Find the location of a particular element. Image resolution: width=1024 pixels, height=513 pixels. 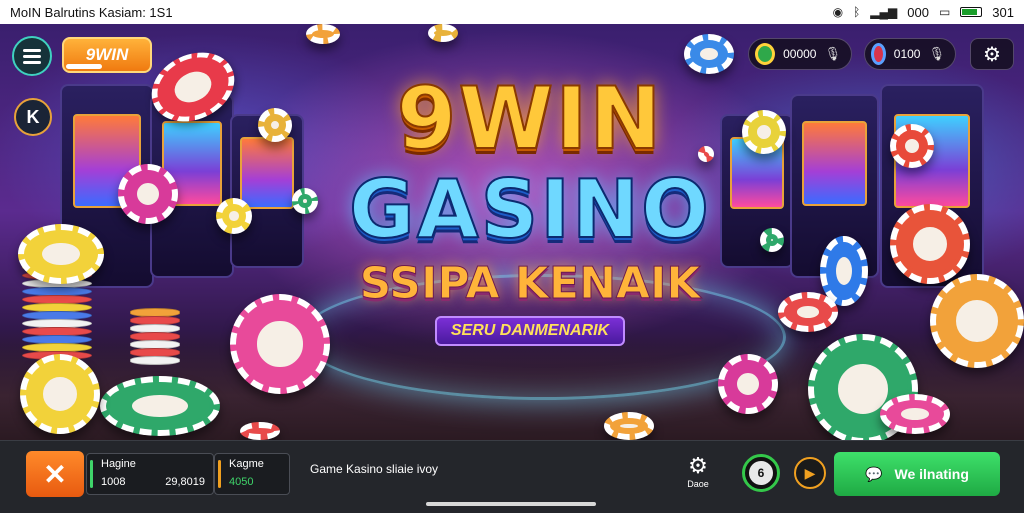

shield-icon: ◉ is located at coordinates (838, 12).